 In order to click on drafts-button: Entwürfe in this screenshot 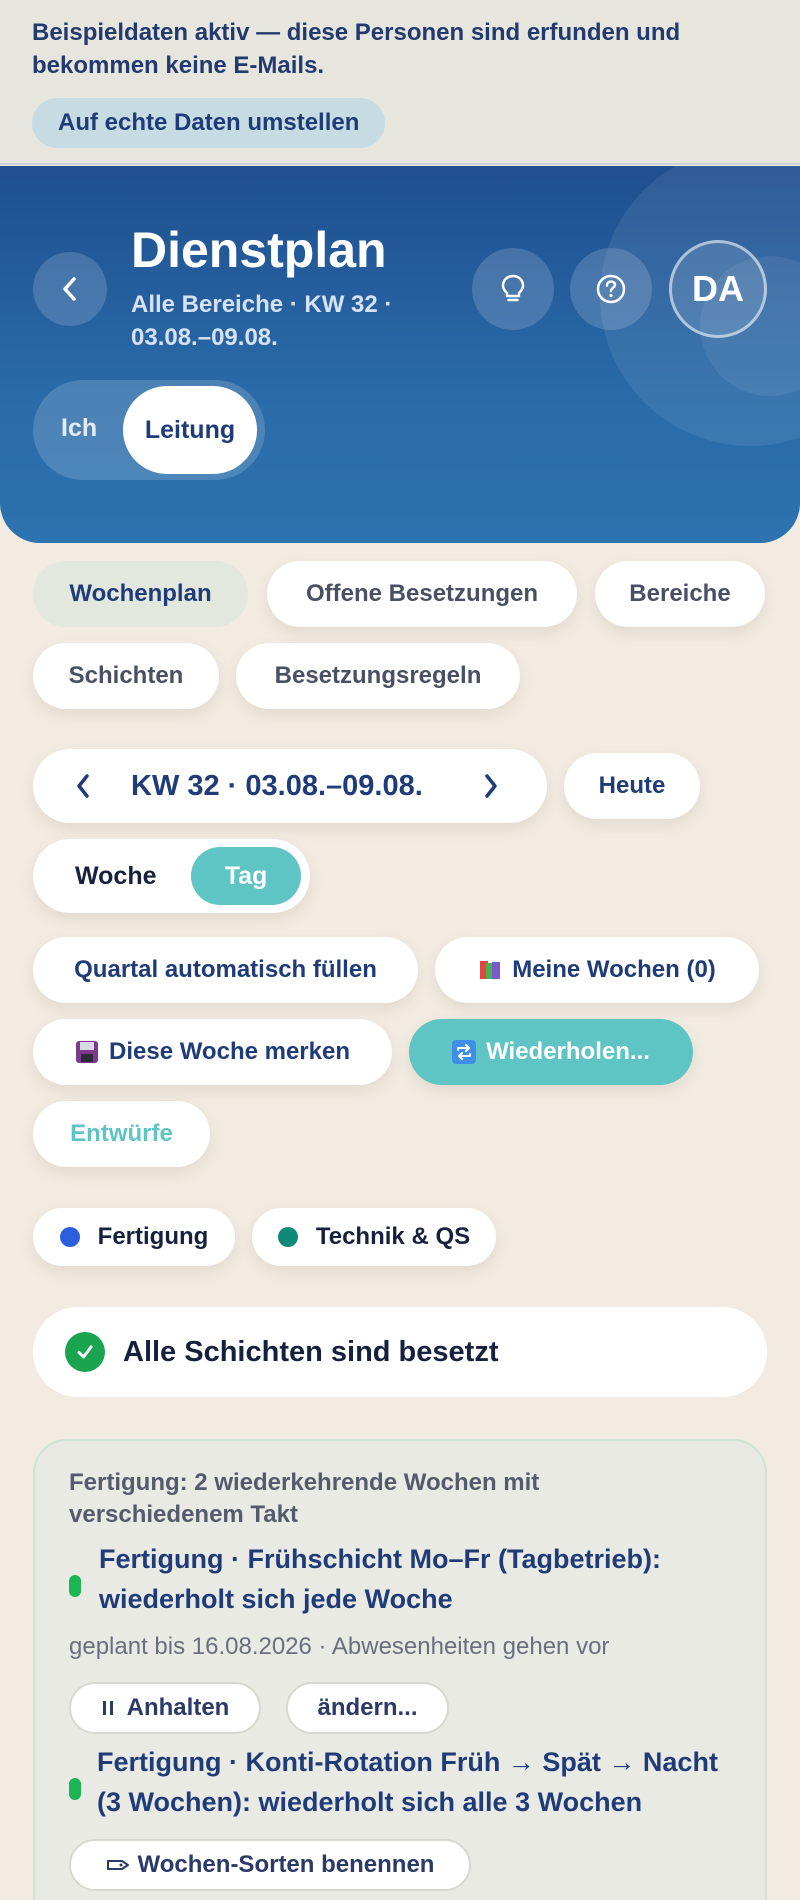, I will do `click(121, 1134)`.